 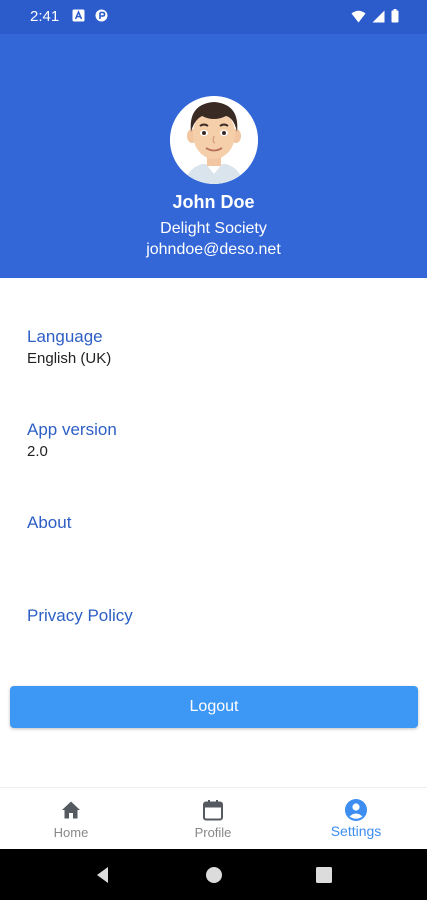 I want to click on user-email: johndoe@deso.net, so click(x=213, y=249).